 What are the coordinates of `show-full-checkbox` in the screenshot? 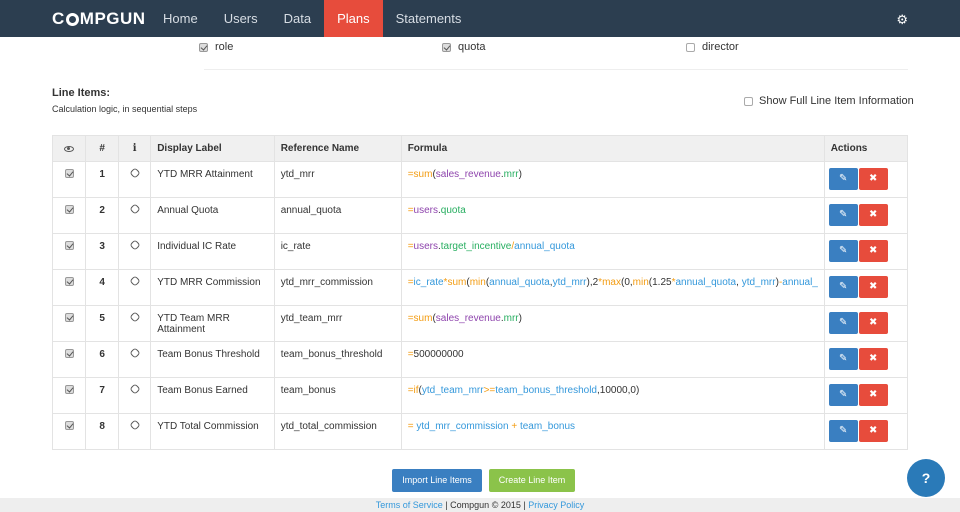 It's located at (748, 101).